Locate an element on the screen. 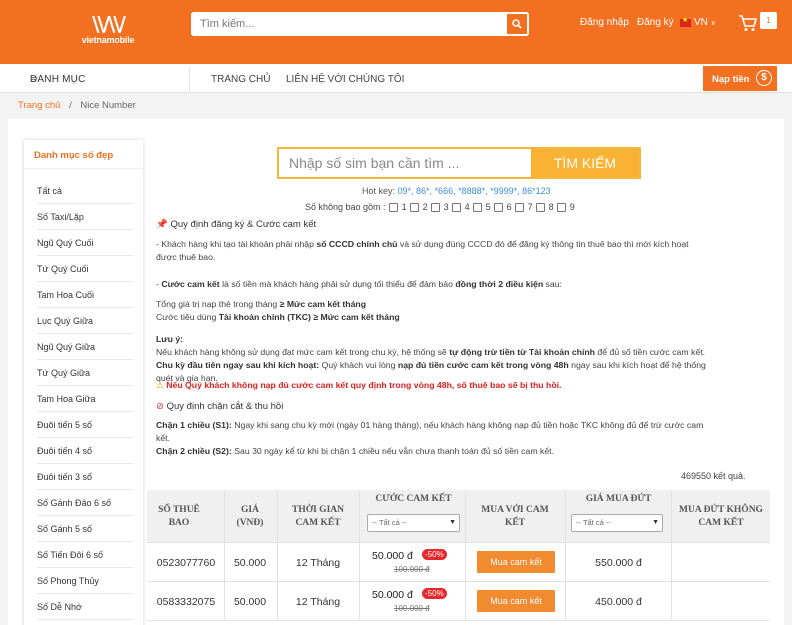 This screenshot has height=625, width=792. sidebar-item-duoi-tien-5: Đuôi tiến 5 số is located at coordinates (85, 425).